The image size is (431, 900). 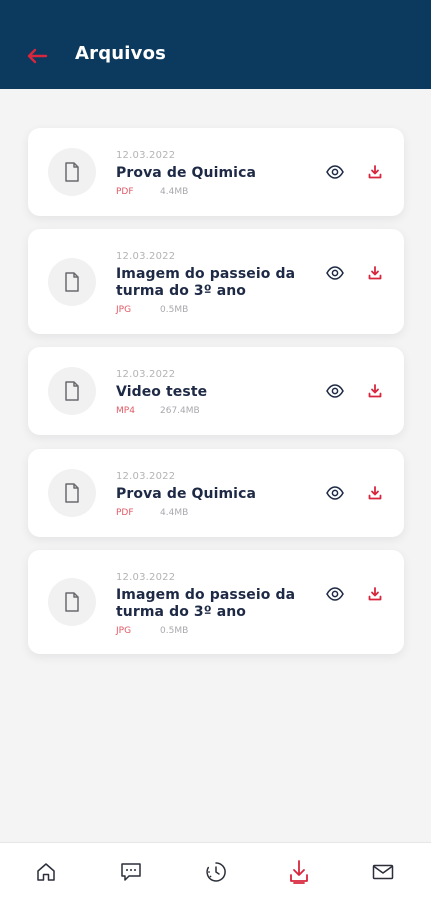 I want to click on home-icon, so click(x=46, y=872).